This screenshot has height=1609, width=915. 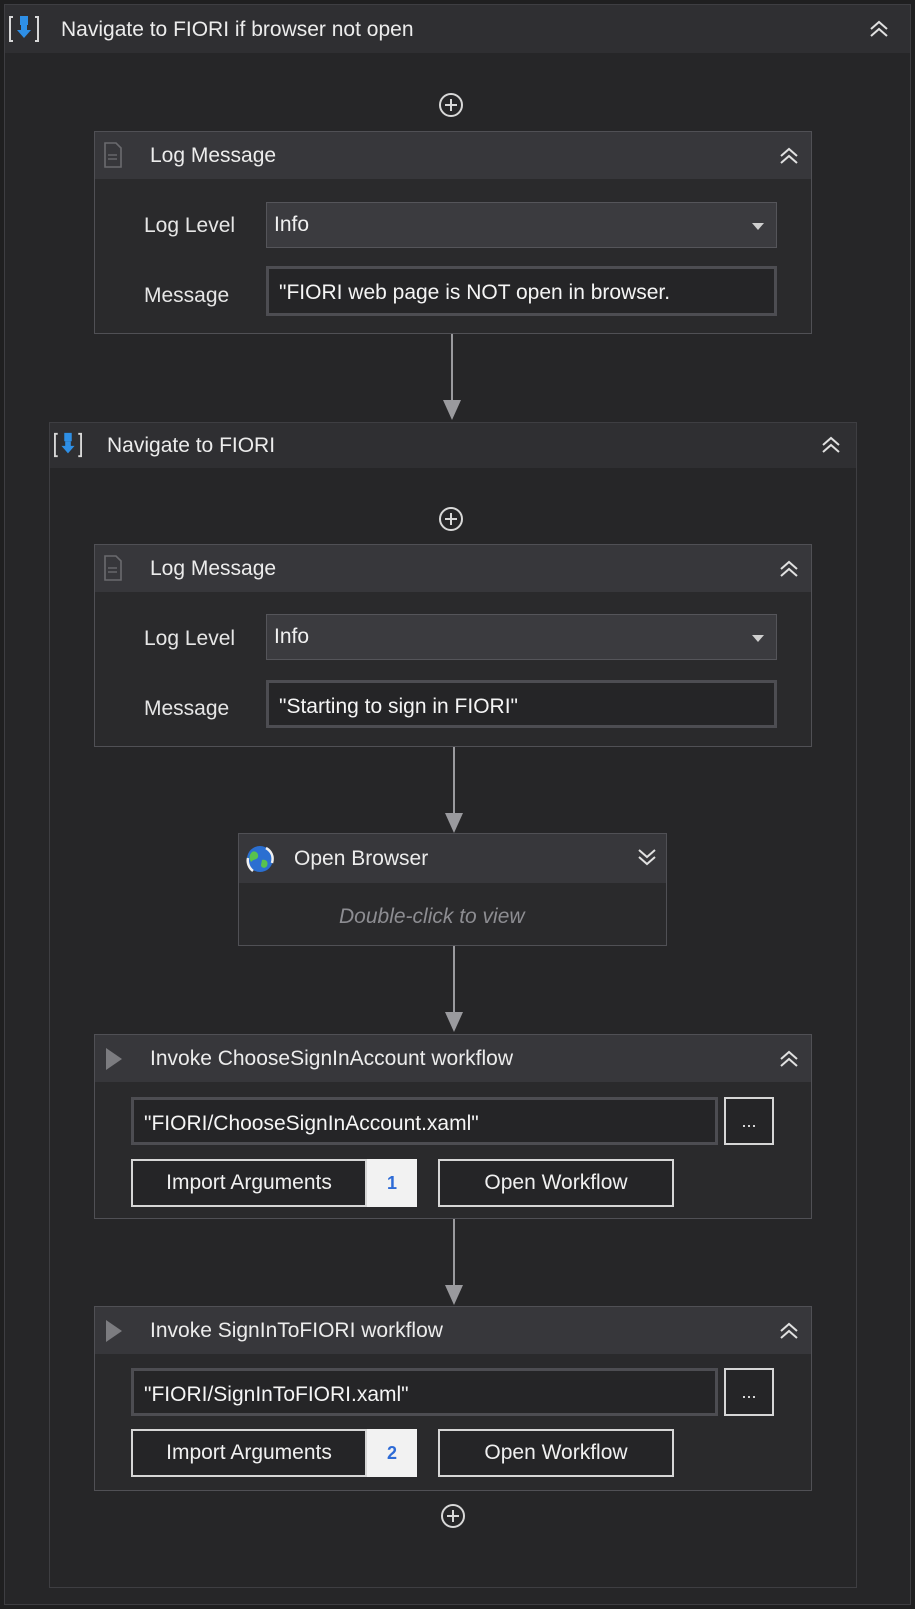 I want to click on invoke-1-header: Invoke ChooseSignInAccount workflow, so click(x=453, y=1058).